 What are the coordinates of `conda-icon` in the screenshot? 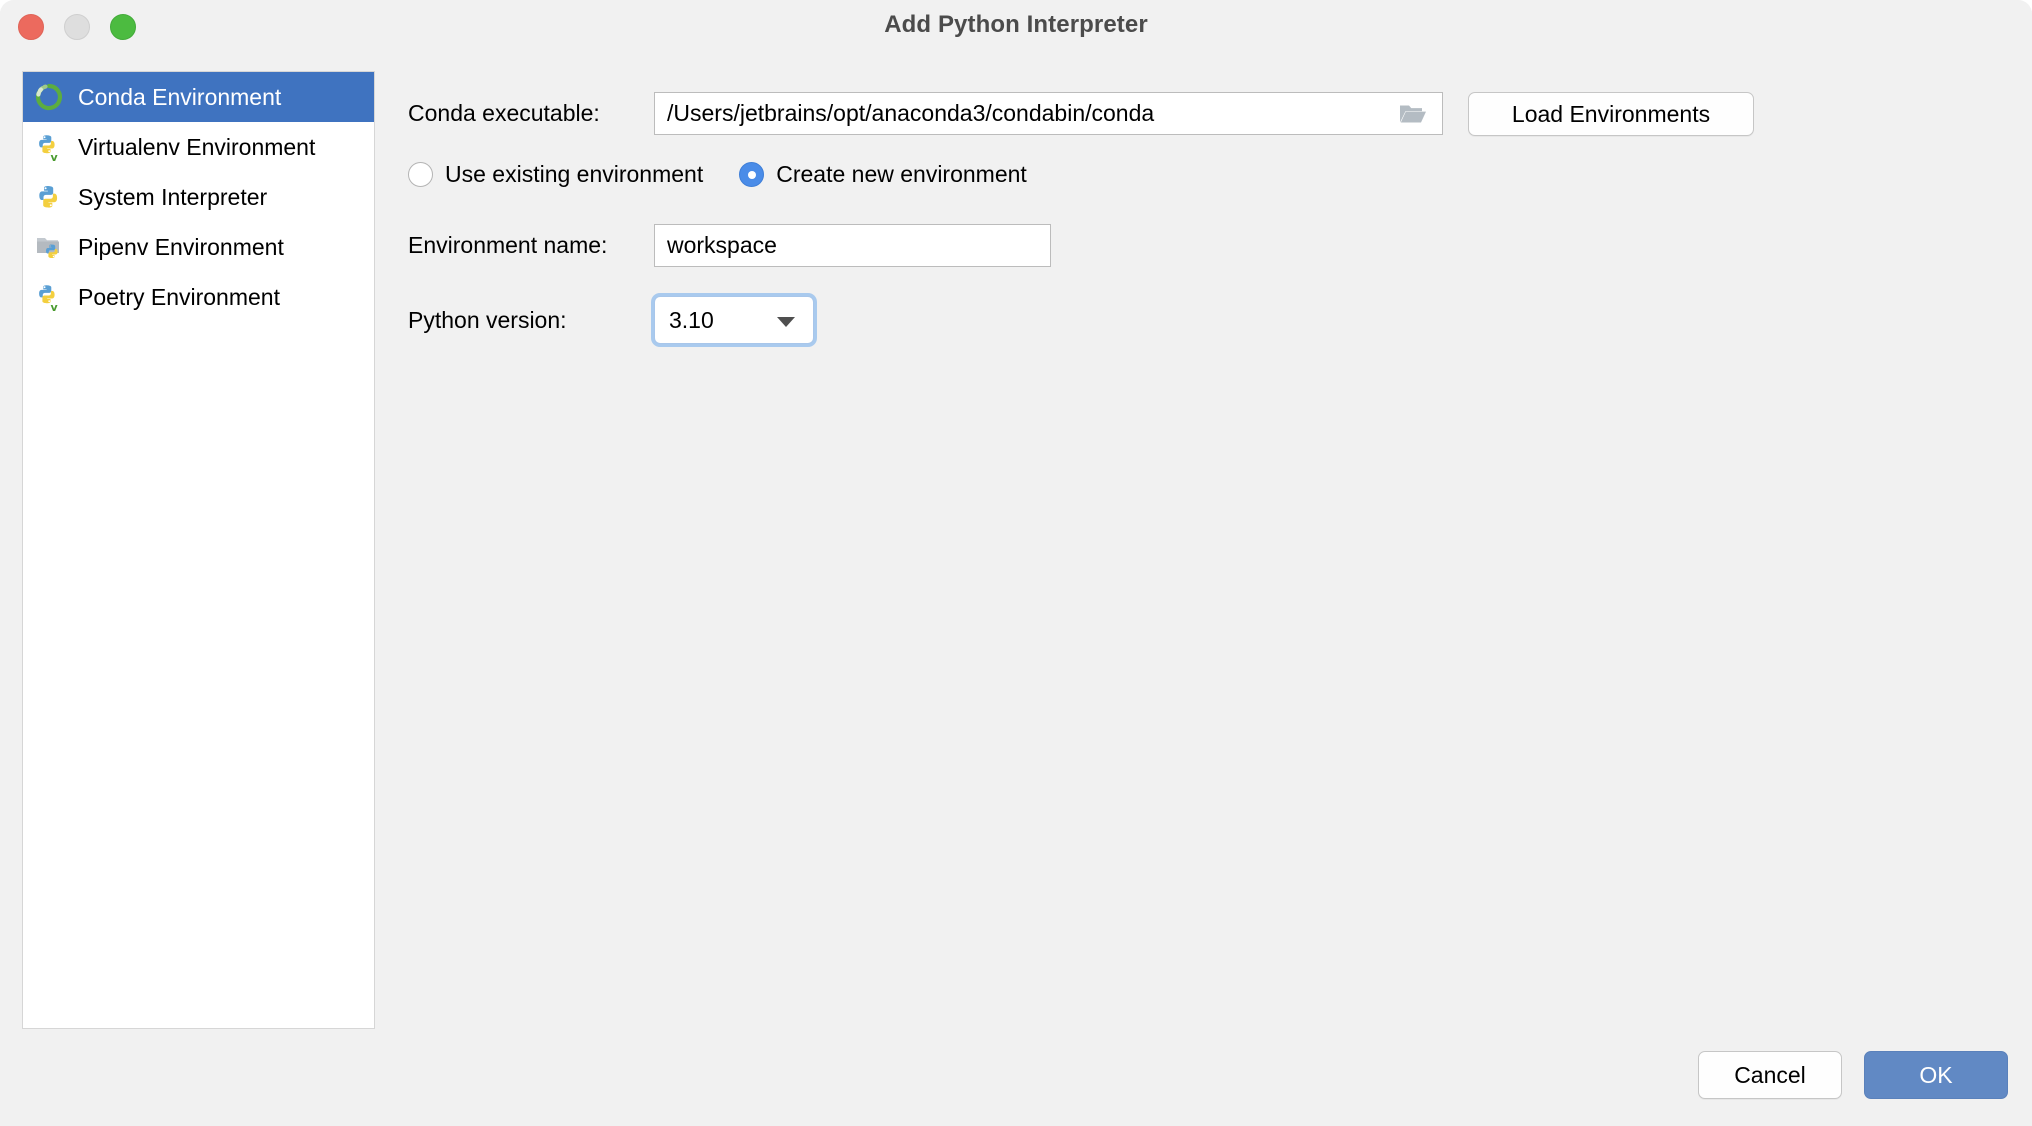 It's located at (49, 97).